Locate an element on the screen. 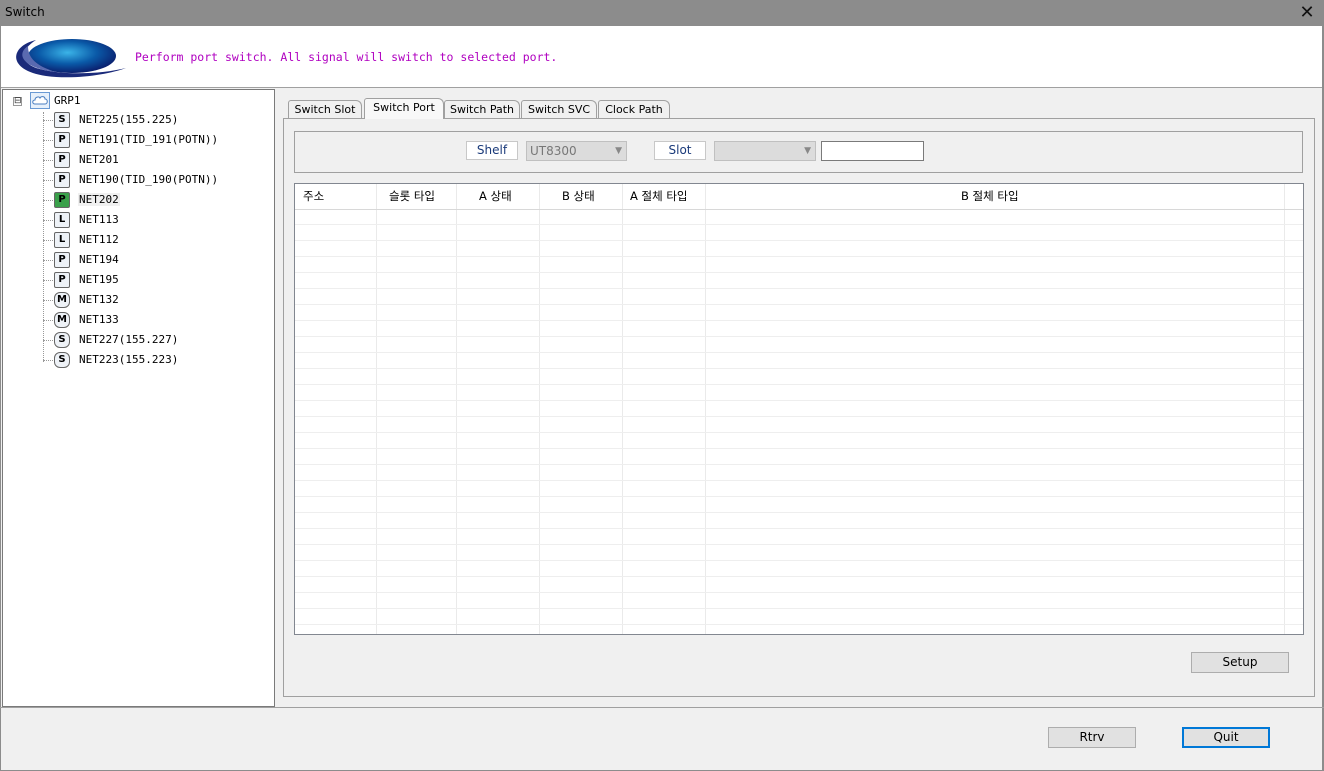 The image size is (1324, 771). column-header-slot-type: 슬롯 타입 is located at coordinates (412, 197).